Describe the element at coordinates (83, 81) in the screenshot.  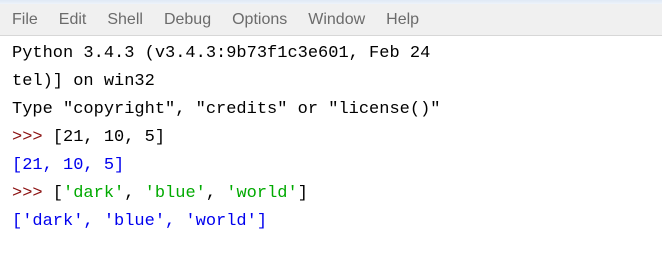
I see `banner-line-platform: tel)] on win32` at that location.